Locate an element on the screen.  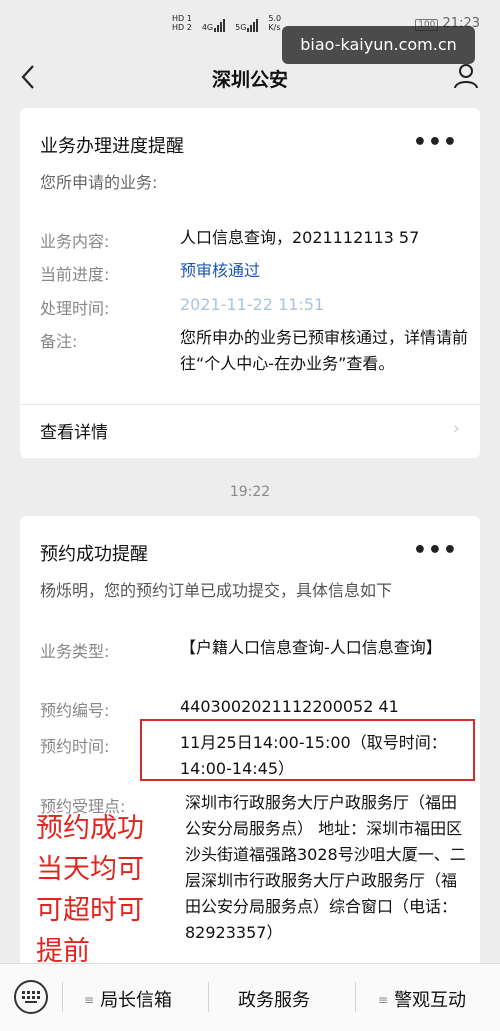
hd2-label: HD 2 is located at coordinates (182, 27).